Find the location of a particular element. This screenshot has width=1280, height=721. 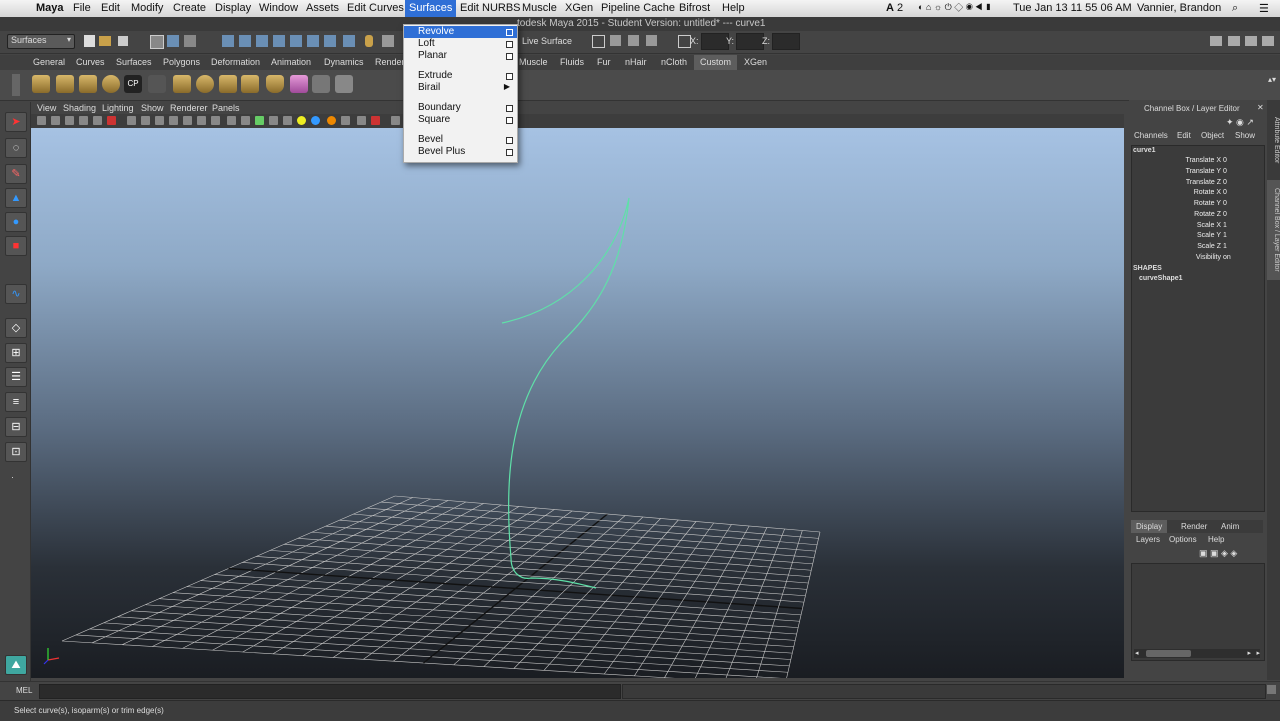

menu-item-bevel: Bevel is located at coordinates (460, 140).